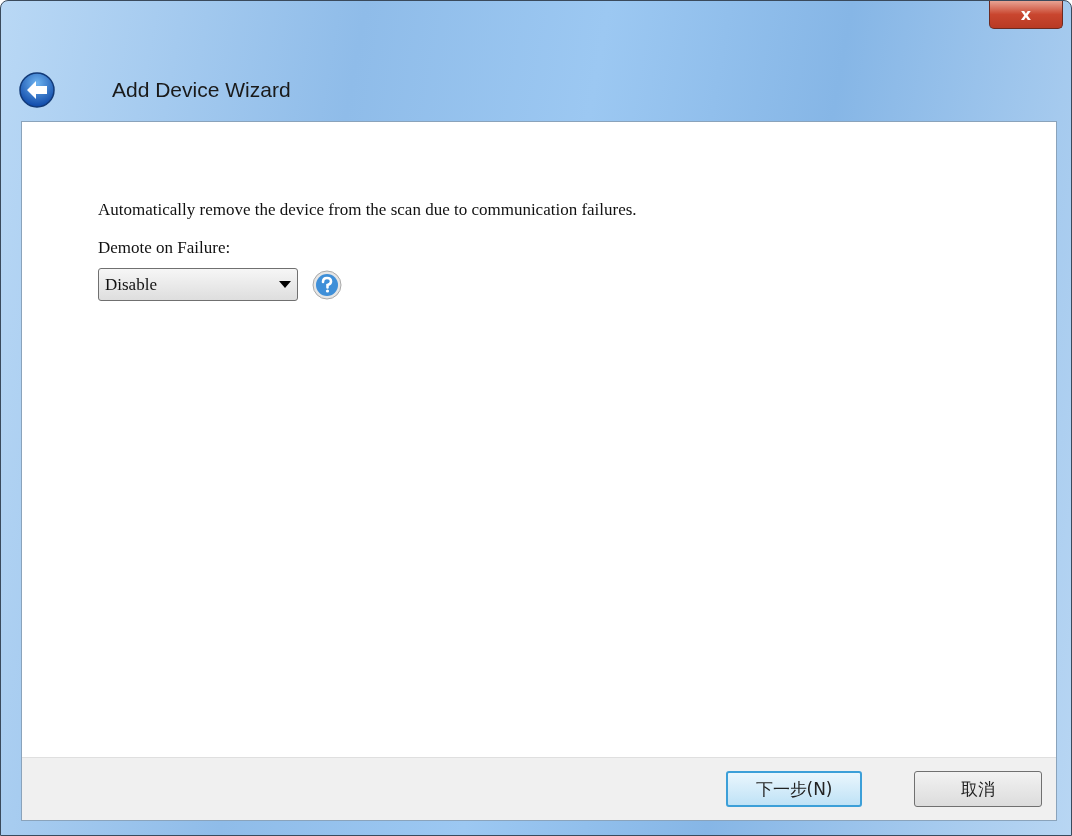  What do you see at coordinates (201, 90) in the screenshot?
I see `window-title: Add Device Wizard` at bounding box center [201, 90].